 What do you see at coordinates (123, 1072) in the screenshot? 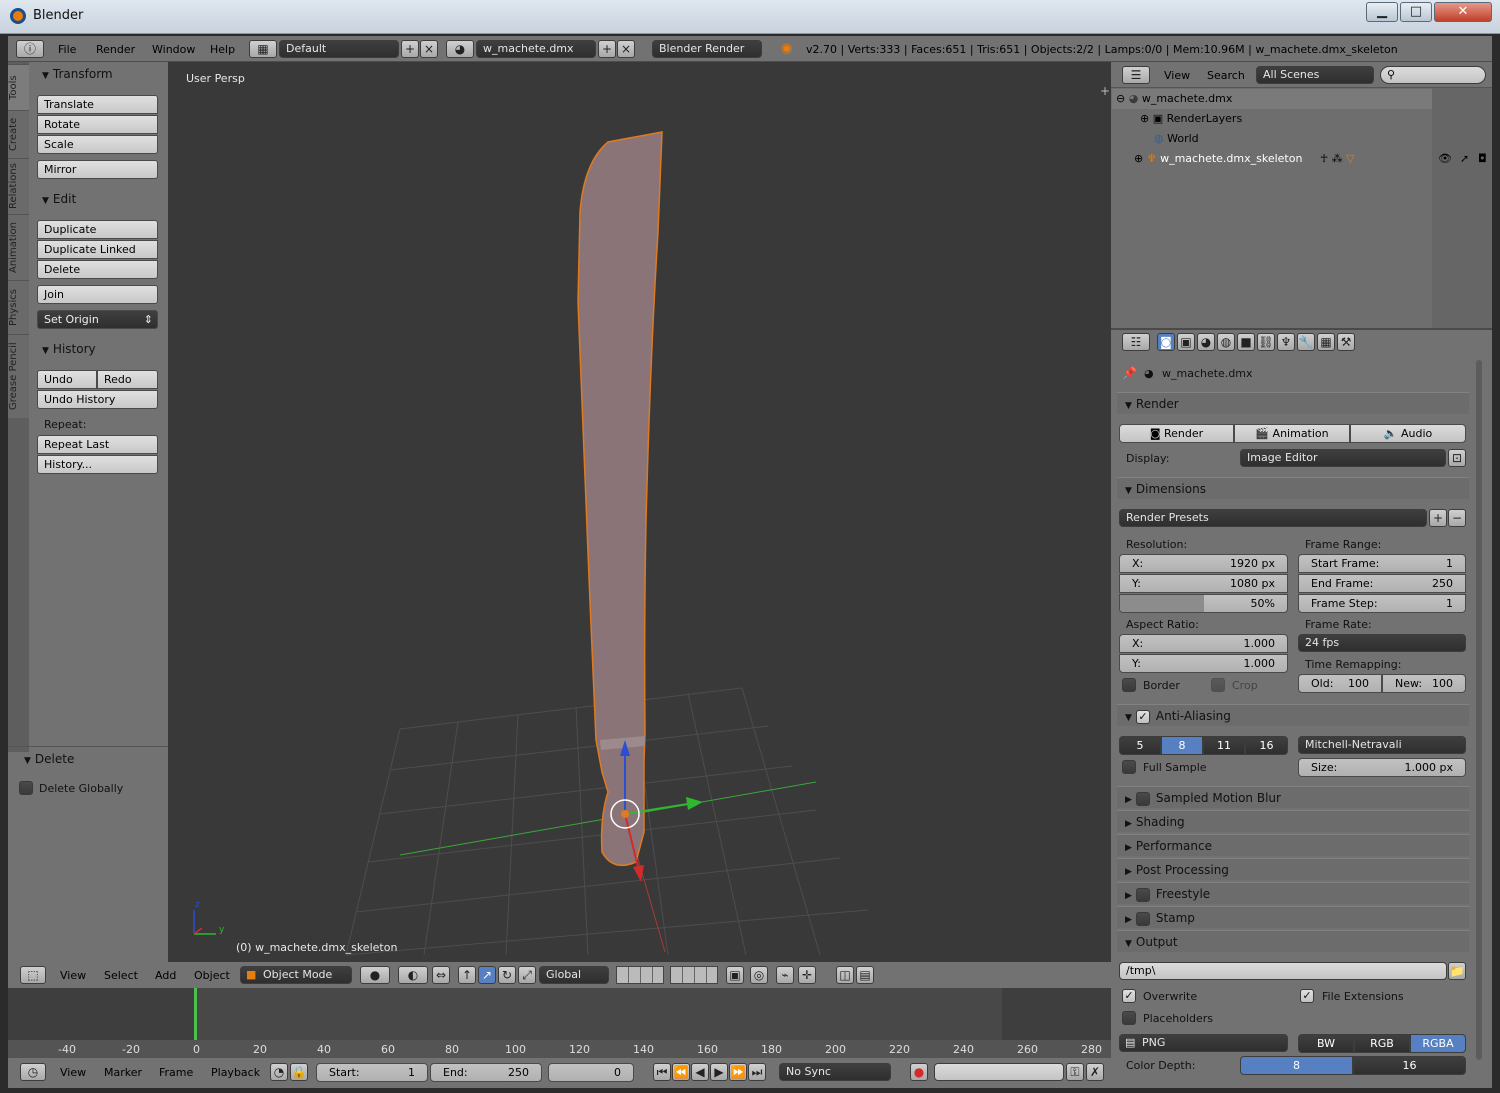
I see `menu-marker: Marker` at bounding box center [123, 1072].